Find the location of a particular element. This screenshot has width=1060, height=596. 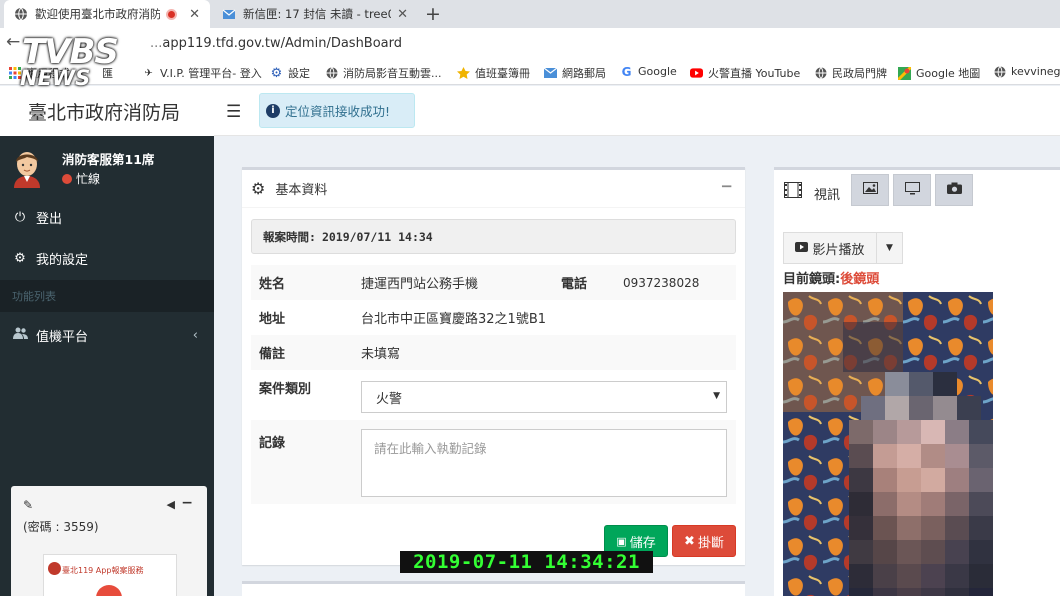

case-type-select: 火警 ▼ is located at coordinates (544, 397).